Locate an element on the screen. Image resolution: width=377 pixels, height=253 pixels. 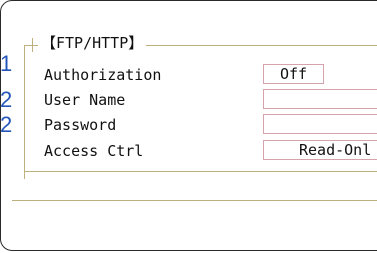
user-name-field is located at coordinates (320, 99).